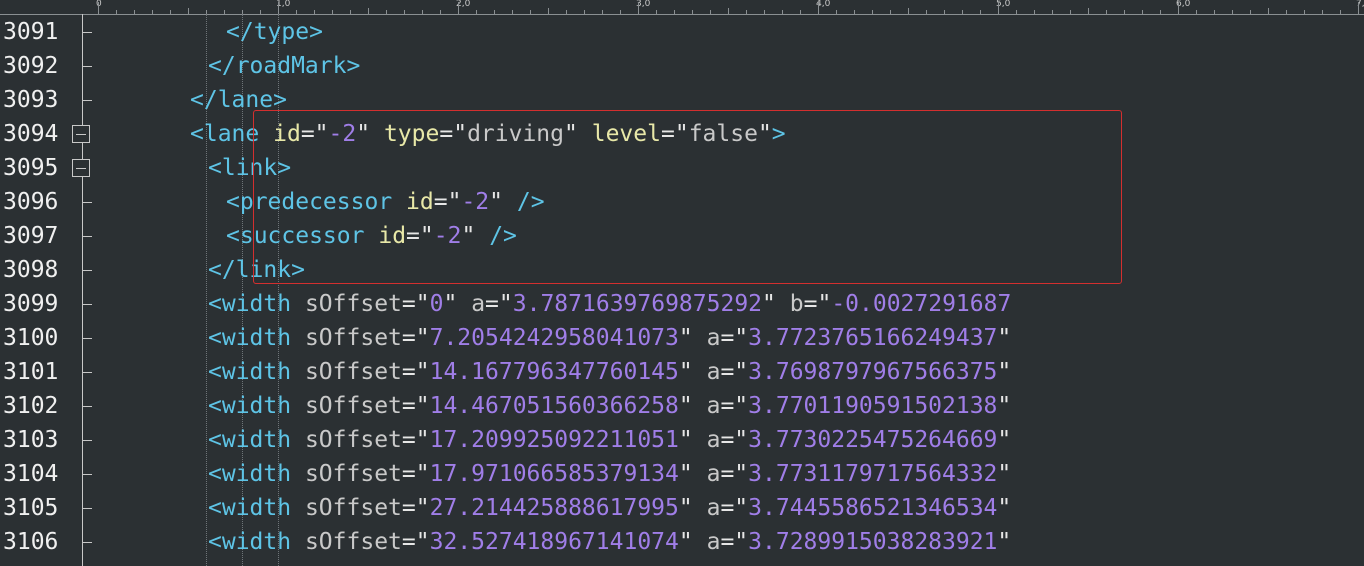 The height and width of the screenshot is (566, 1364). Describe the element at coordinates (637, 304) in the screenshot. I see `numeric-value: 3.7871639769875292` at that location.